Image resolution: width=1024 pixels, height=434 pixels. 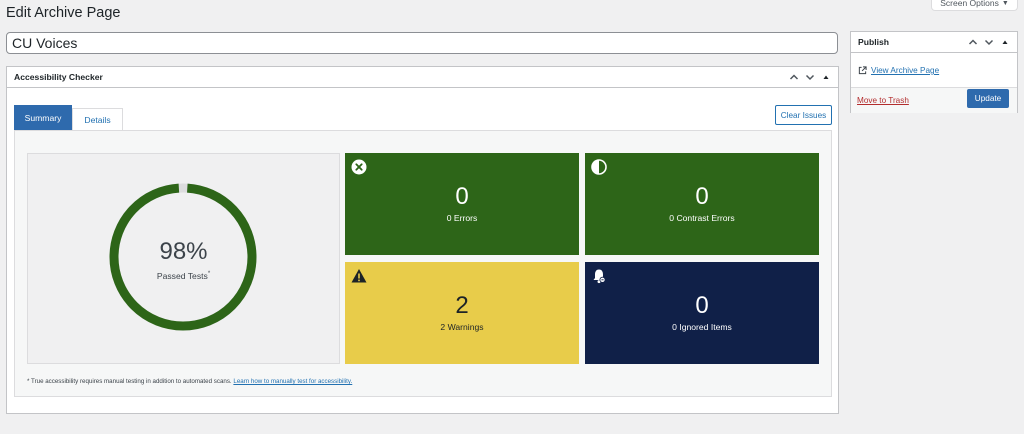 What do you see at coordinates (359, 276) in the screenshot?
I see `warning-icon` at bounding box center [359, 276].